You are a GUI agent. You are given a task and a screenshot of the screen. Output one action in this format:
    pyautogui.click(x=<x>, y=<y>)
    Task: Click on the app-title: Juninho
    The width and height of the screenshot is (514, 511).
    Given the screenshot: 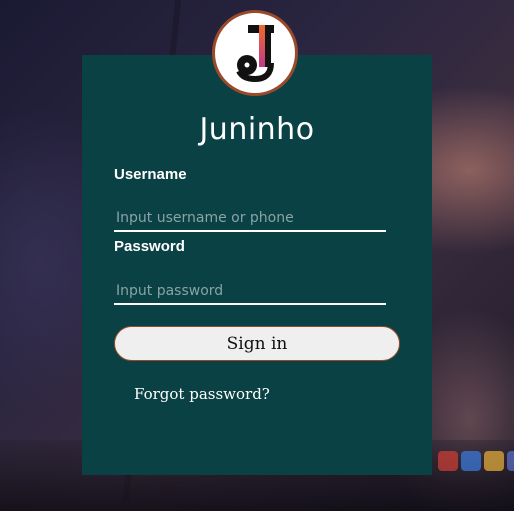 What is the action you would take?
    pyautogui.click(x=257, y=129)
    